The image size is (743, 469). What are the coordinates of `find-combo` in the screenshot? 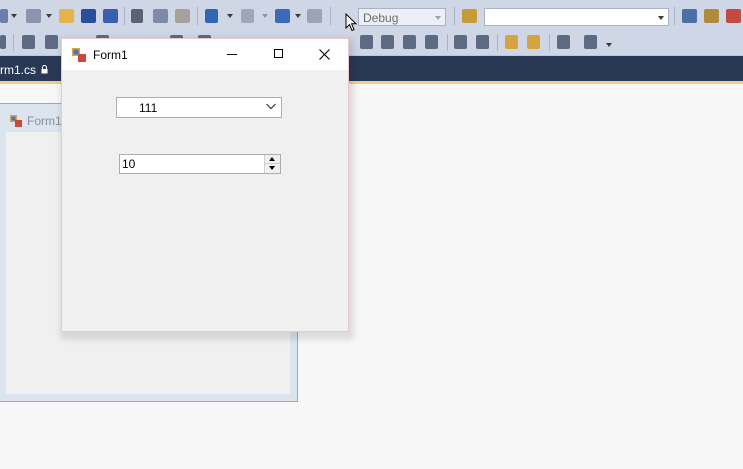 It's located at (576, 17).